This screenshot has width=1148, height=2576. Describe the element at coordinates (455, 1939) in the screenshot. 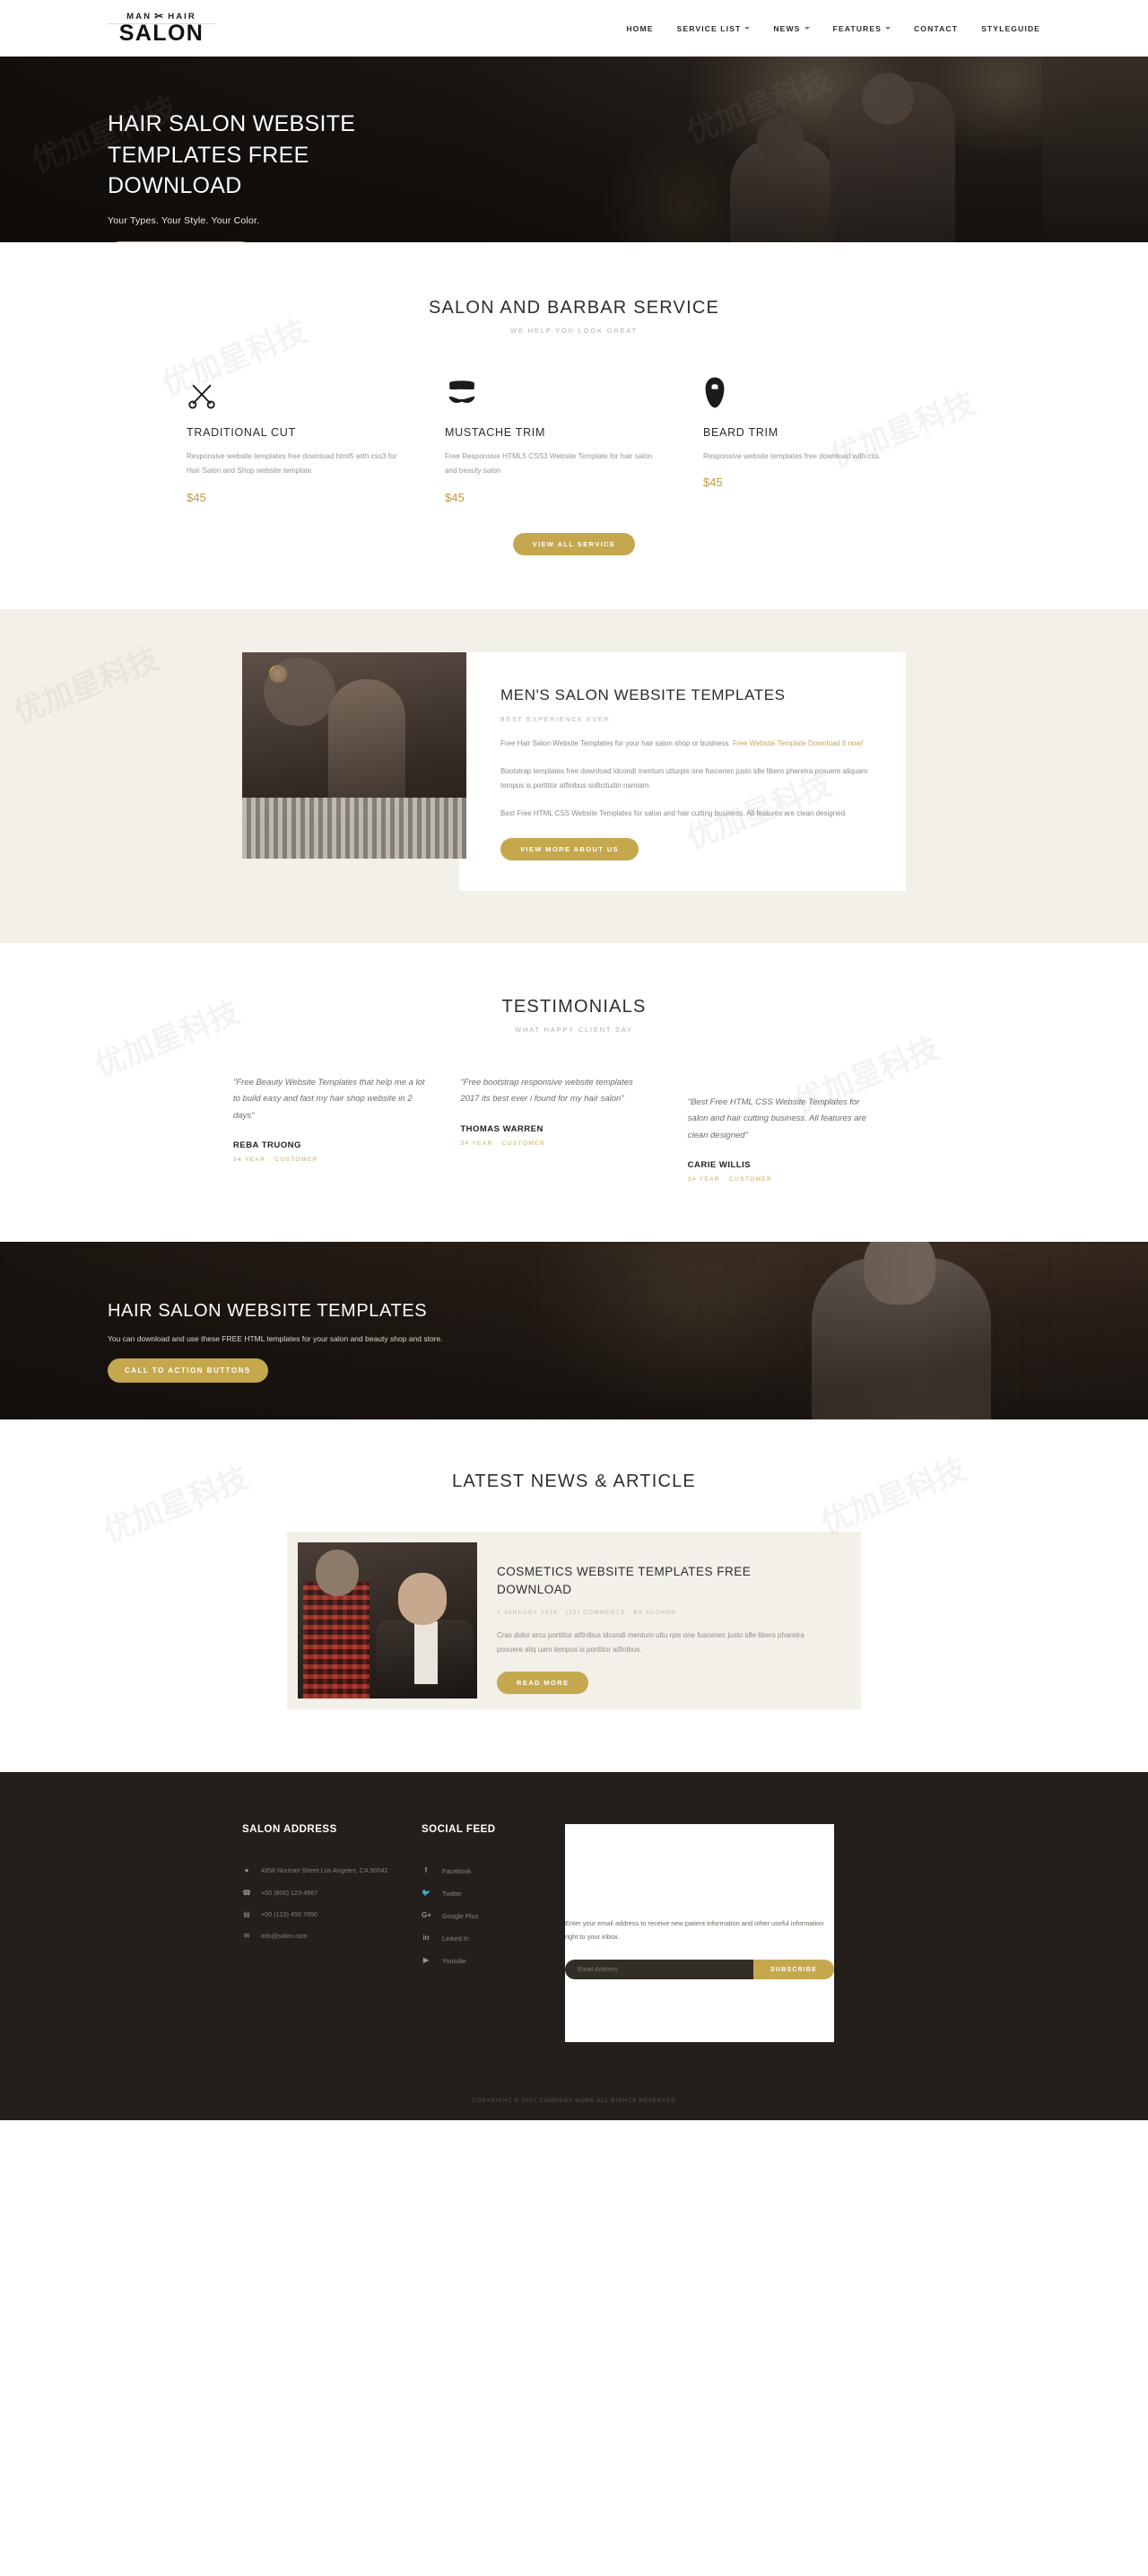

I see `social-label: Linked In` at that location.